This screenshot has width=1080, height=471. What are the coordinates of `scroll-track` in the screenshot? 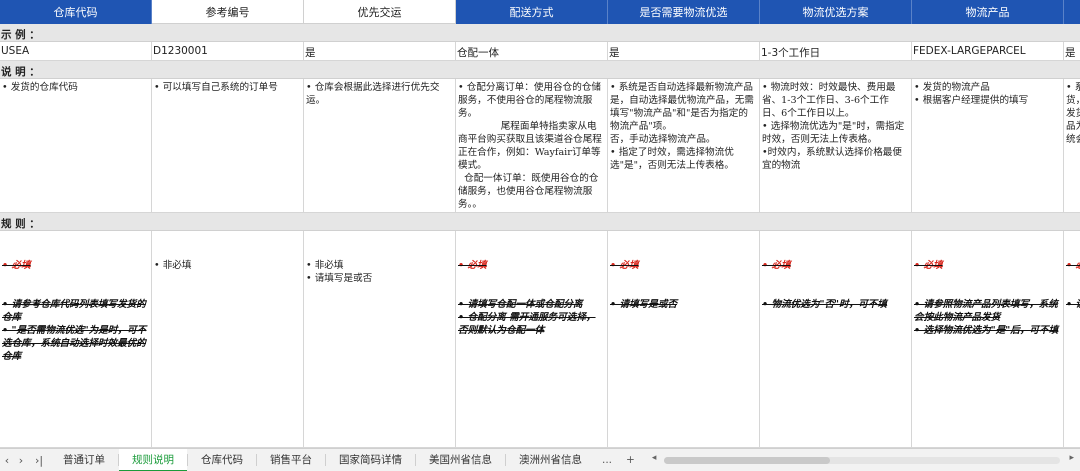 It's located at (861, 460).